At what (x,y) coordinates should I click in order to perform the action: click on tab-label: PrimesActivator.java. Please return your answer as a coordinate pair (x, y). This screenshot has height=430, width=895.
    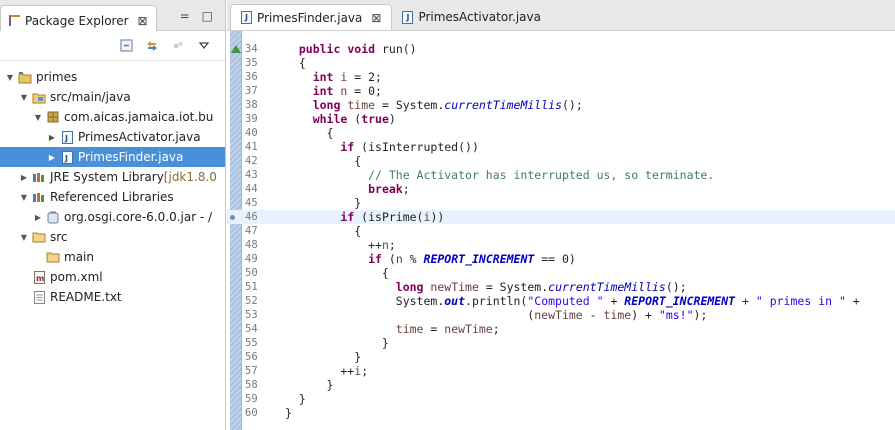
    Looking at the image, I should click on (479, 17).